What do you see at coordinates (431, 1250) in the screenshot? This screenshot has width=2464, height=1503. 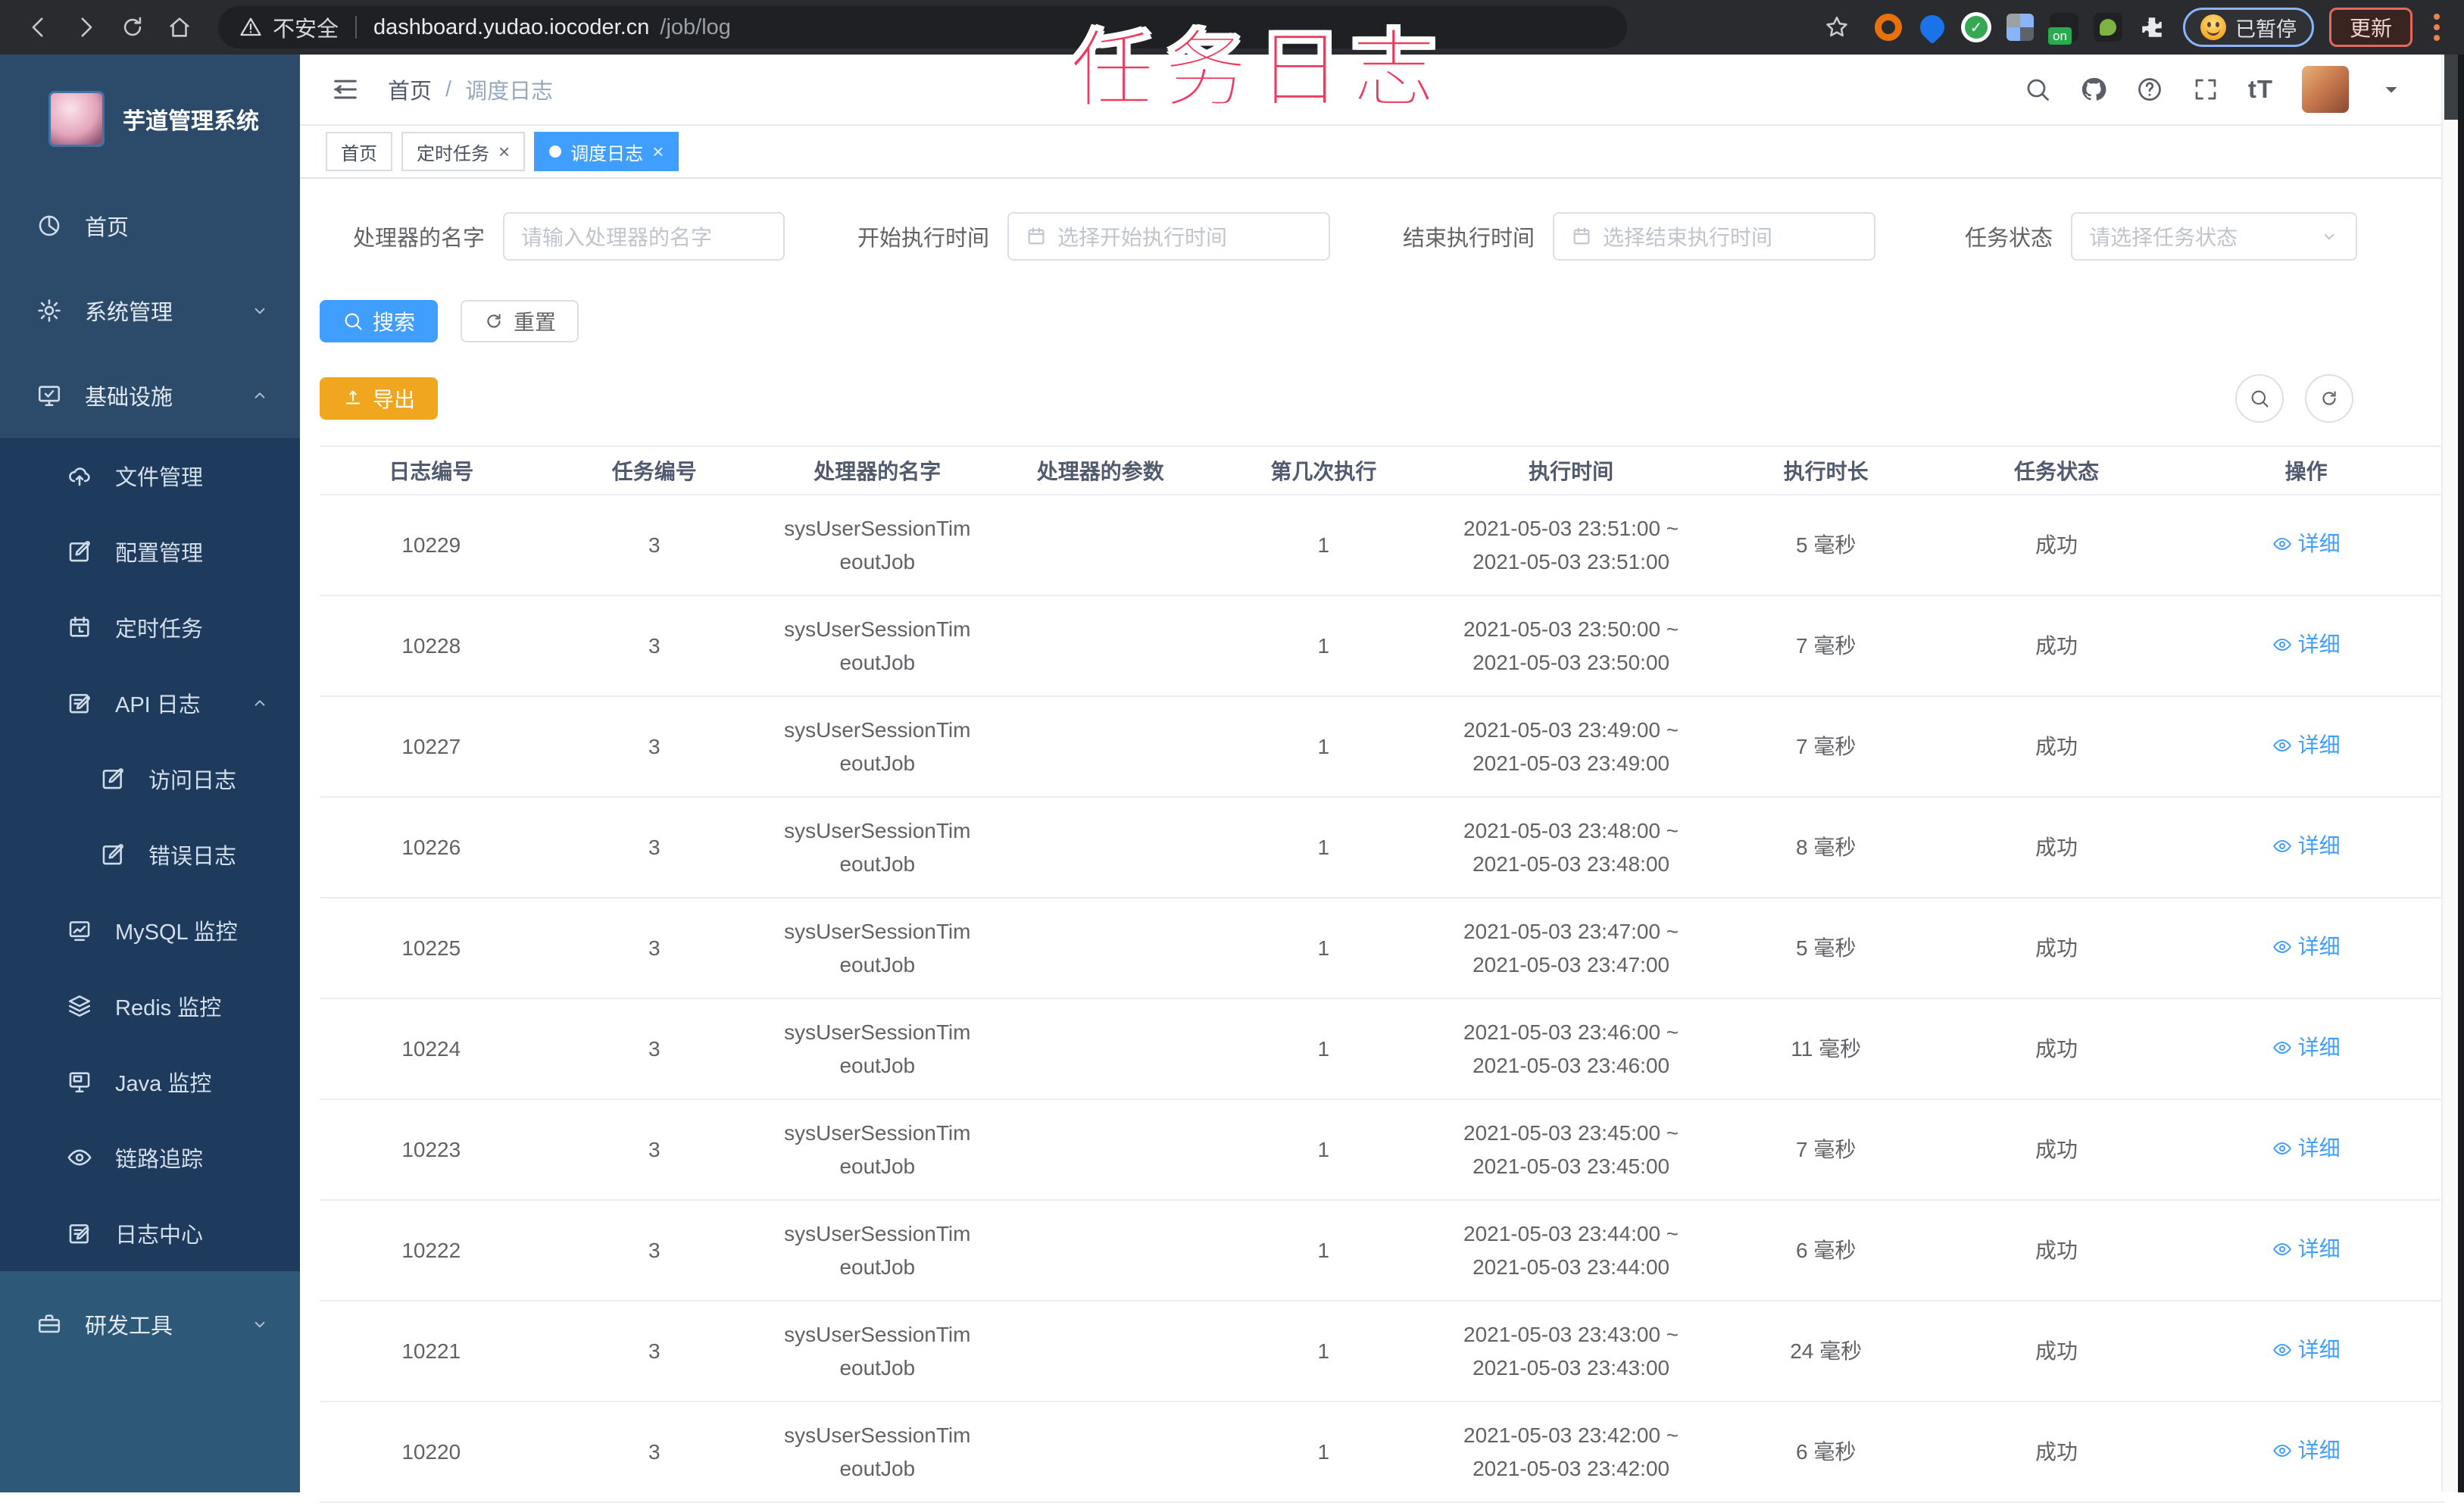 I see `cell-log-id: 10222` at bounding box center [431, 1250].